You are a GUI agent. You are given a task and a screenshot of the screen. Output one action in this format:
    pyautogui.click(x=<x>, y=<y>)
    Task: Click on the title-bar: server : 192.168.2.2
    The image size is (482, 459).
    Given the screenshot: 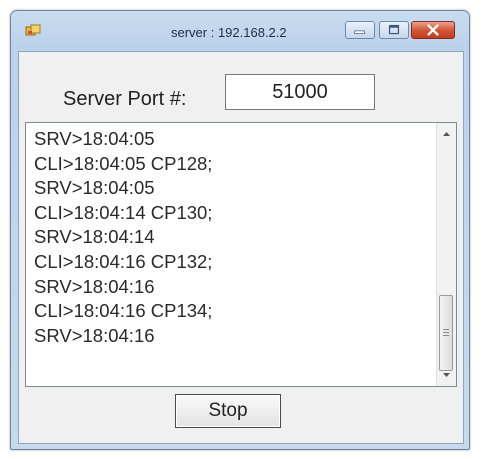 What is the action you would take?
    pyautogui.click(x=240, y=31)
    